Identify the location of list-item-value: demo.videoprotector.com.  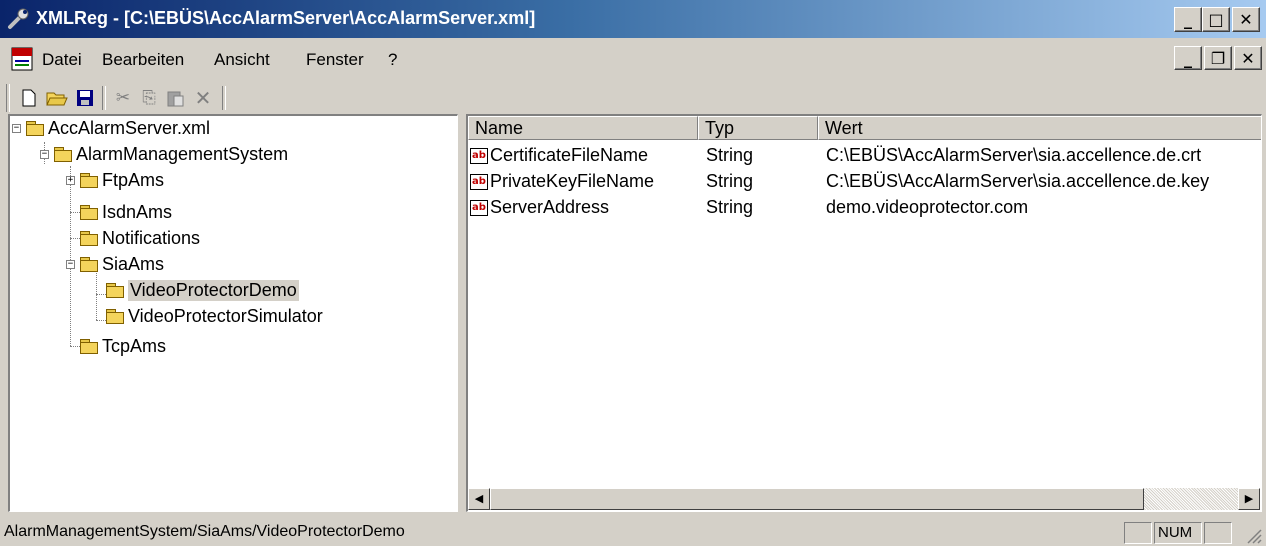
(927, 207).